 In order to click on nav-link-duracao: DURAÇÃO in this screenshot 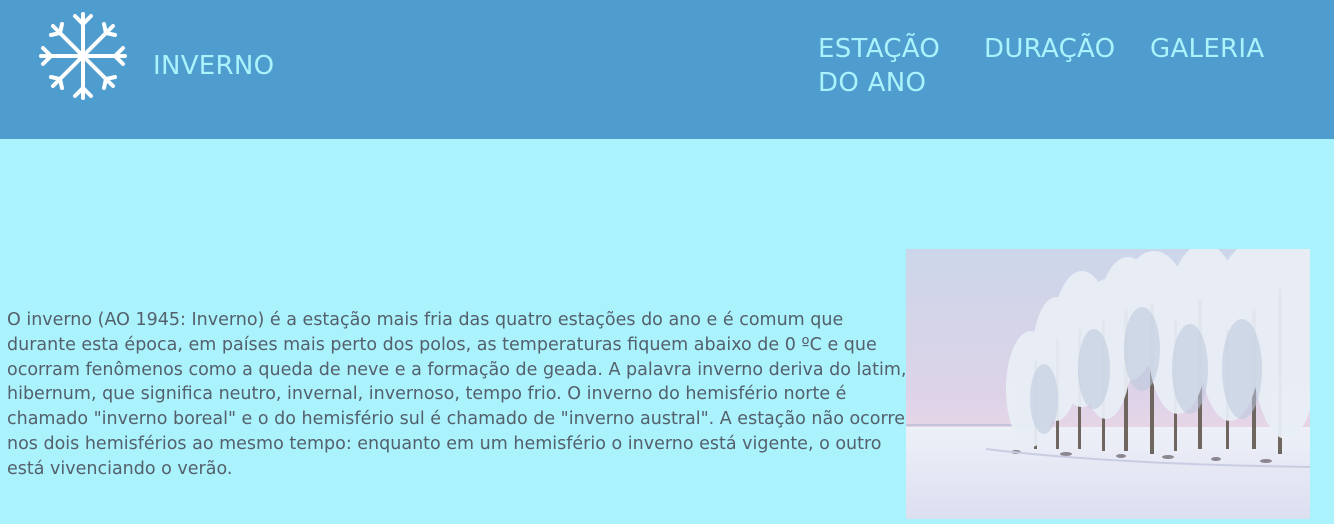, I will do `click(1049, 49)`.